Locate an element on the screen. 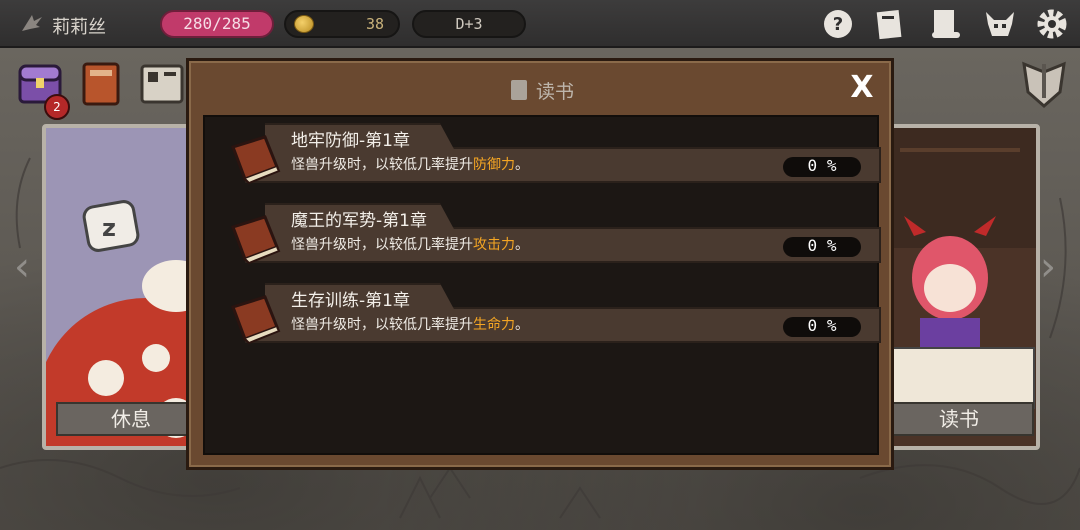 The height and width of the screenshot is (530, 1080). demon-helmet-icon is located at coordinates (1000, 24).